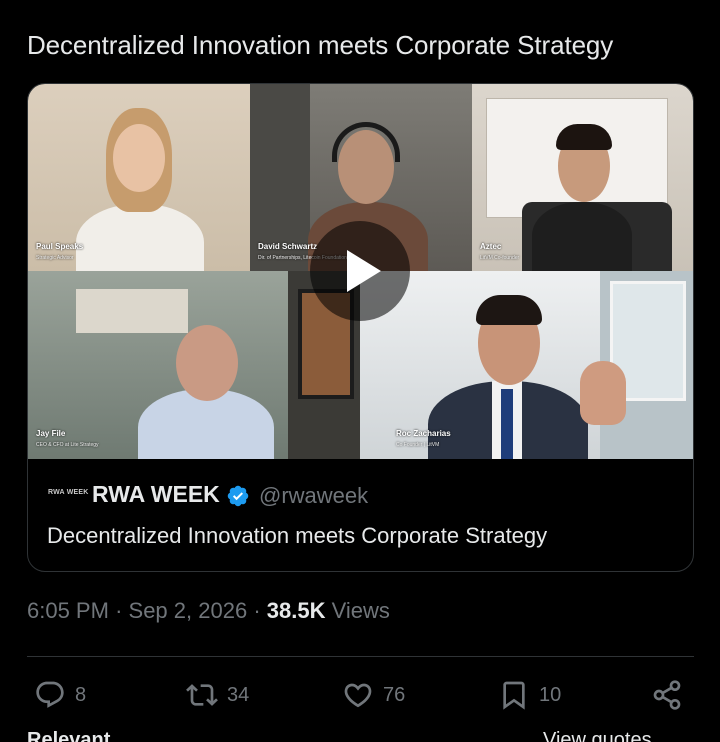  Describe the element at coordinates (491, 246) in the screenshot. I see `participant-name: Aztec` at that location.